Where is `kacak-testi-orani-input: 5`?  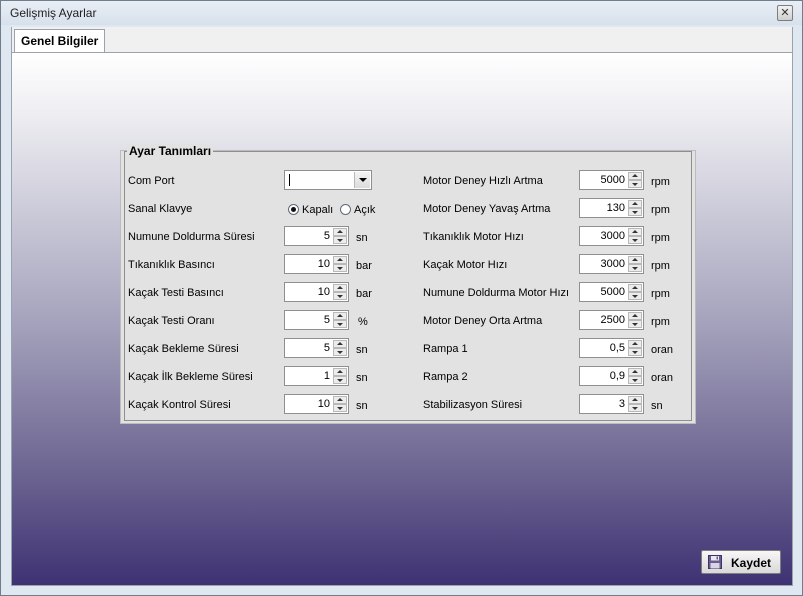 kacak-testi-orani-input: 5 is located at coordinates (316, 320).